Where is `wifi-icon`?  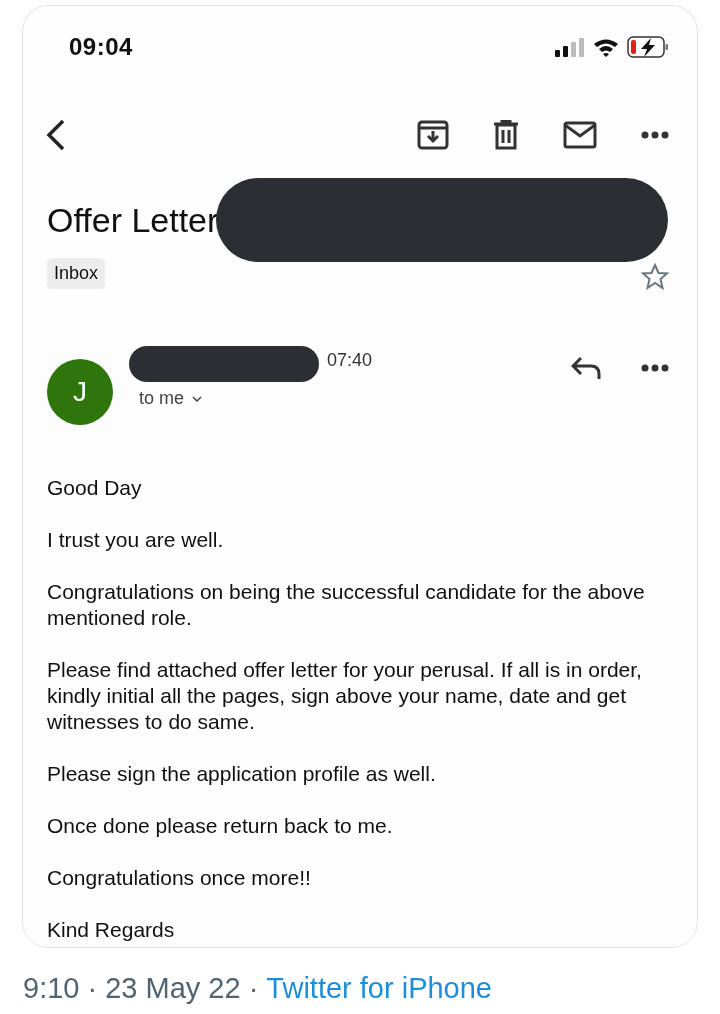
wifi-icon is located at coordinates (606, 47).